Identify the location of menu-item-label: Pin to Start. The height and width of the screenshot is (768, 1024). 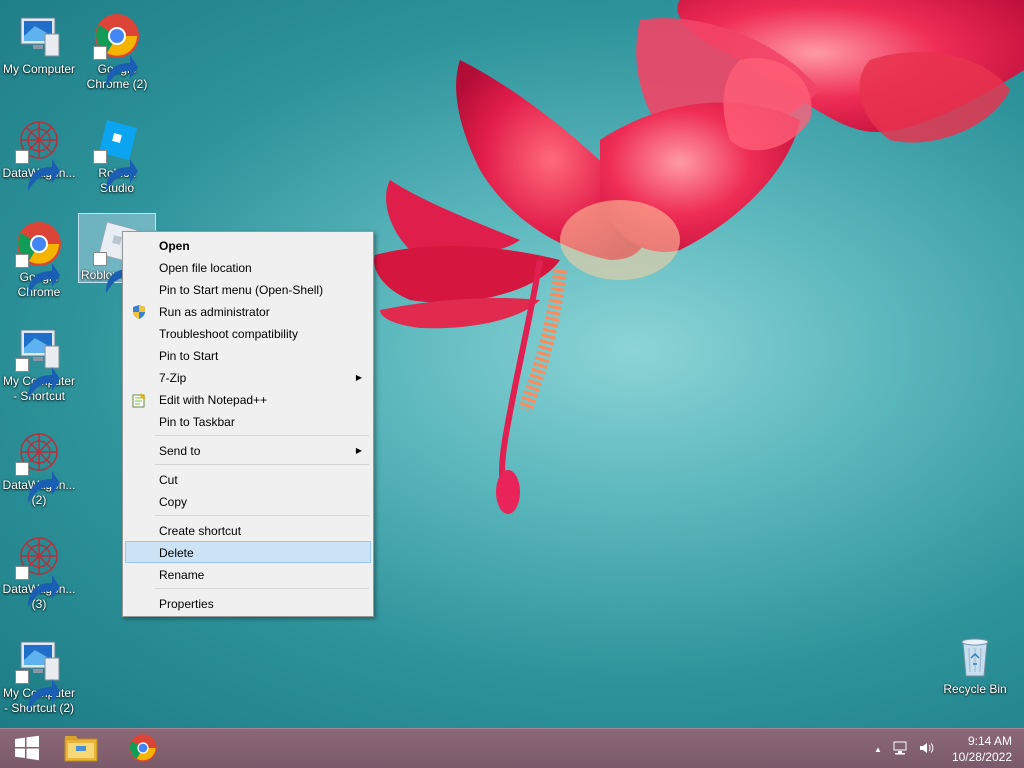
(189, 356).